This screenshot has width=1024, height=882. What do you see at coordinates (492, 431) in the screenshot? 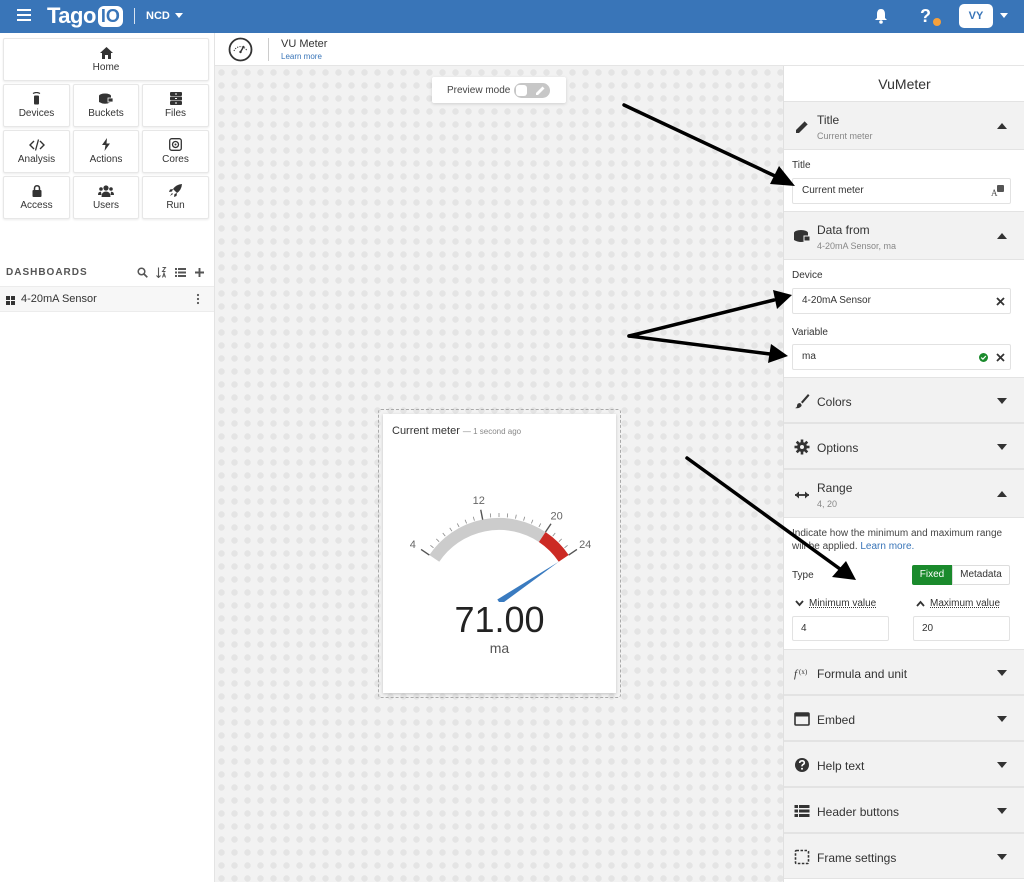
I see `widget-timestamp: — 1 second ago` at bounding box center [492, 431].